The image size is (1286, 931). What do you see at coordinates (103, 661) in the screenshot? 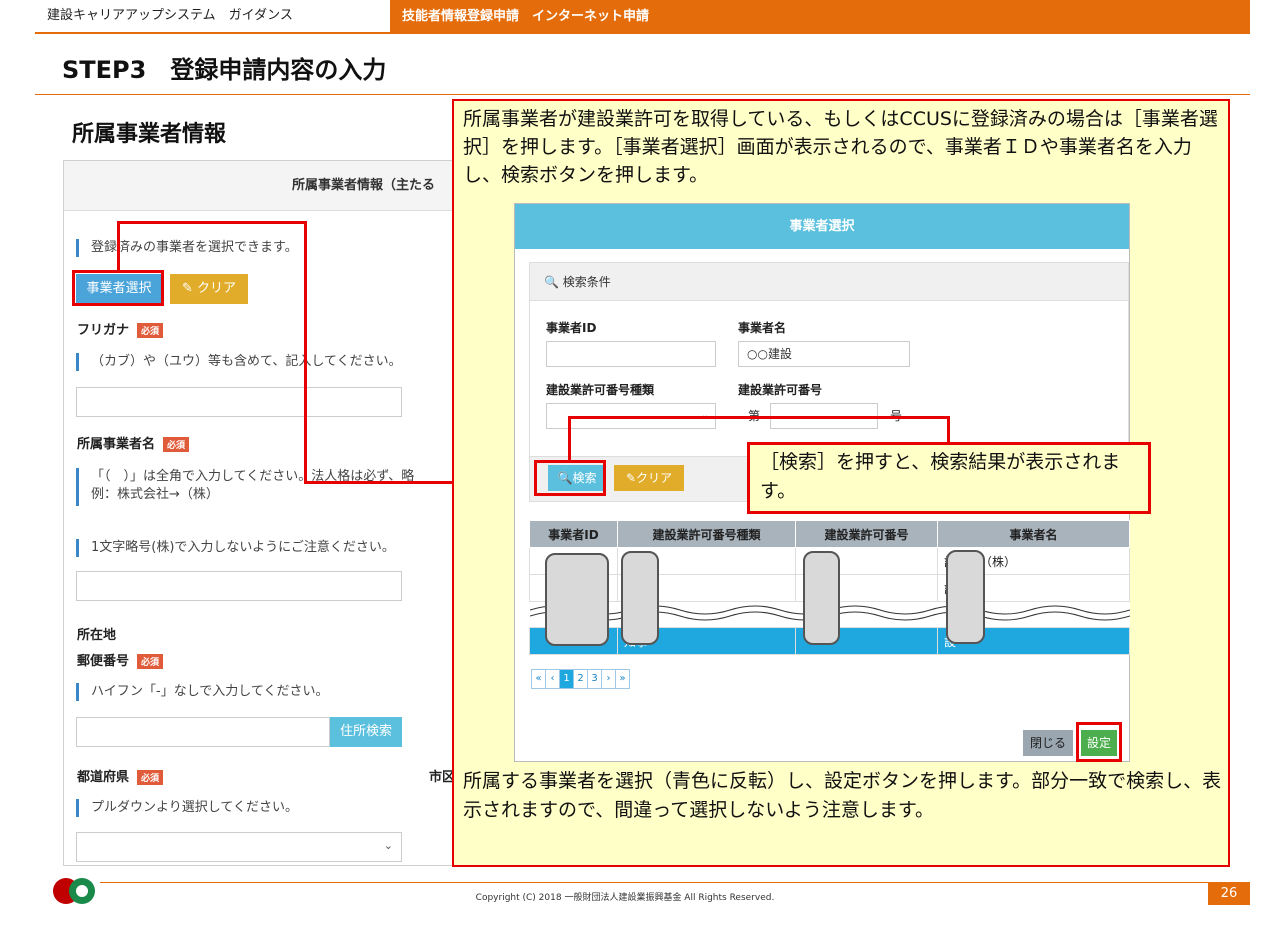
I see `postal-label-text: 郵便番号` at bounding box center [103, 661].